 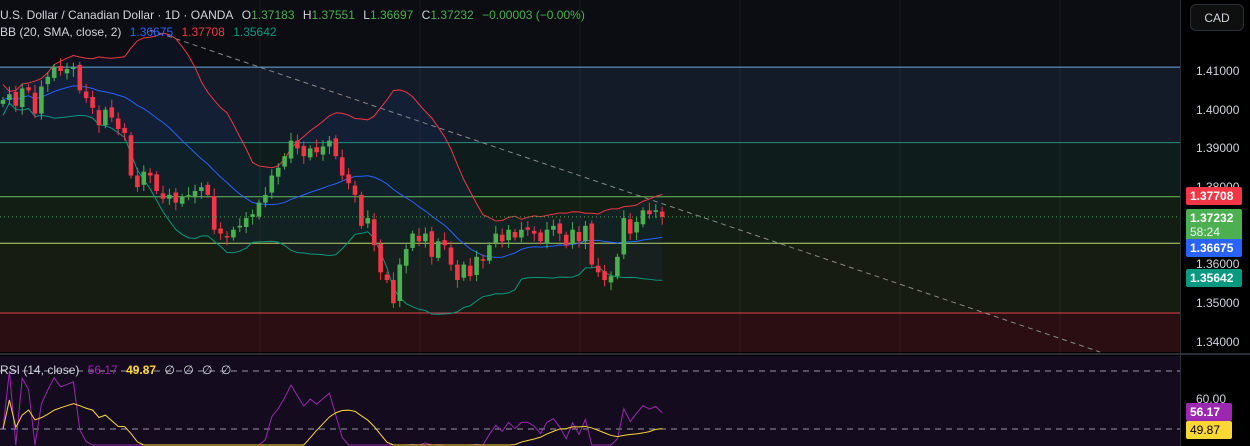 I want to click on ohlc-high: H1.37551, so click(x=329, y=15).